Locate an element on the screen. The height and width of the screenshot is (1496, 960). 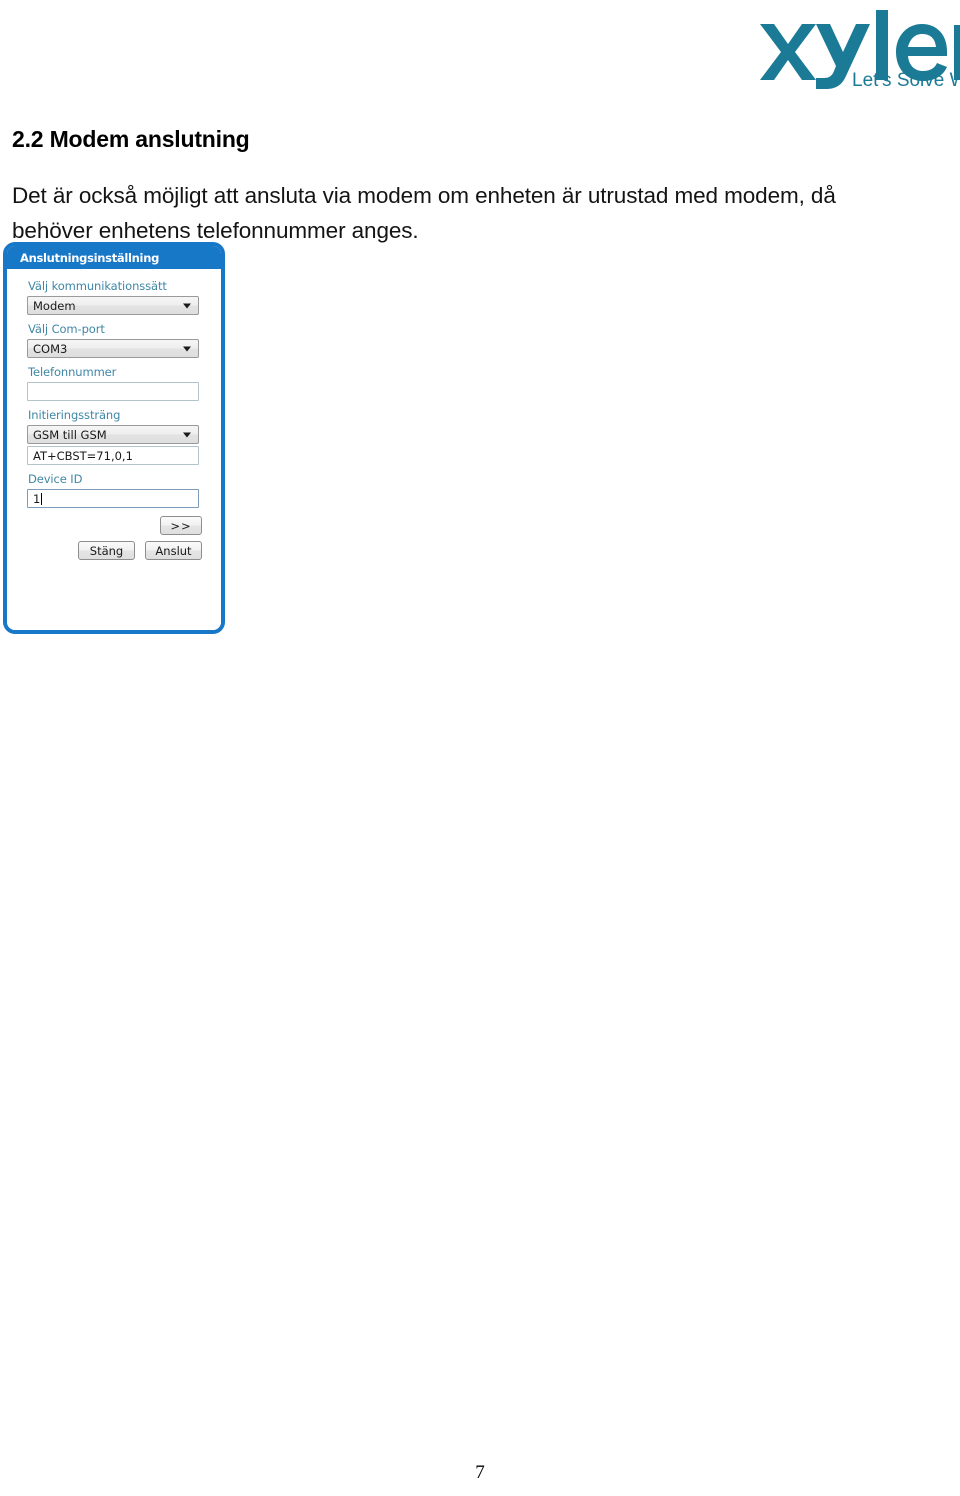
select-communication-method: Modem is located at coordinates (113, 305).